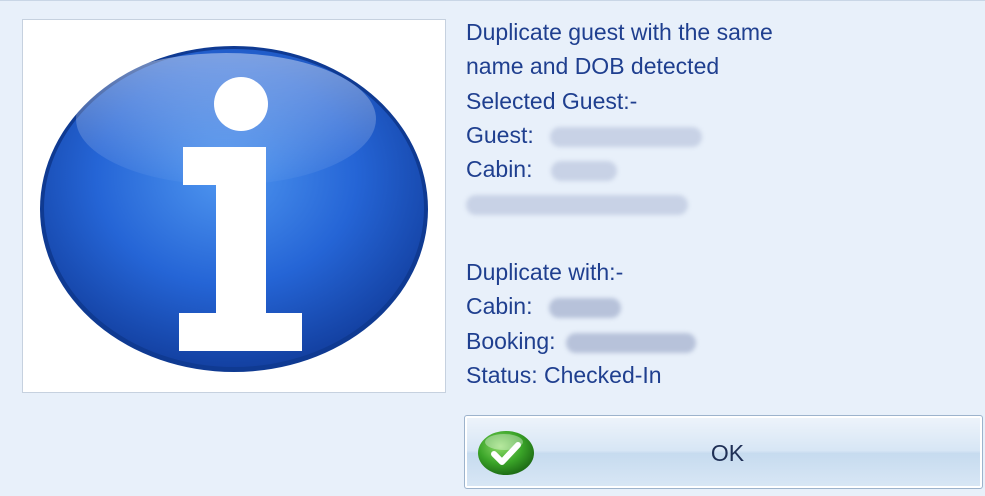 This screenshot has width=985, height=496. Describe the element at coordinates (716, 306) in the screenshot. I see `duplicate-cabin-row: Cabin:` at that location.